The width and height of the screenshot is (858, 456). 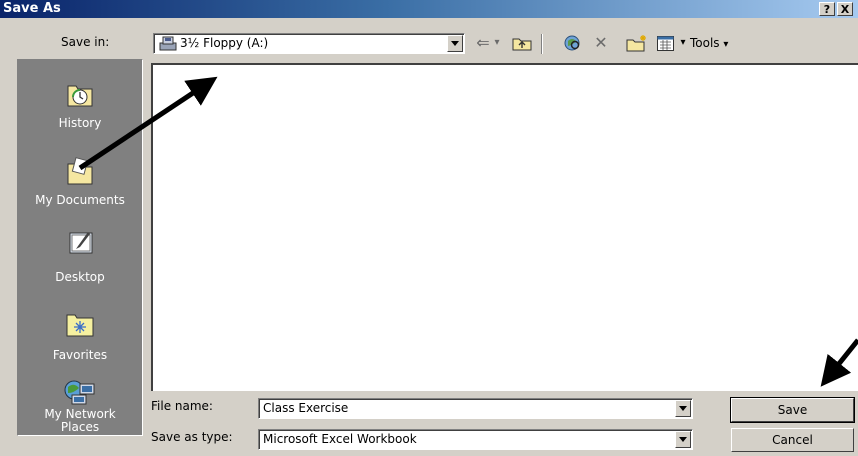 What do you see at coordinates (839, 362) in the screenshot?
I see `annotation-arrow-save-button` at bounding box center [839, 362].